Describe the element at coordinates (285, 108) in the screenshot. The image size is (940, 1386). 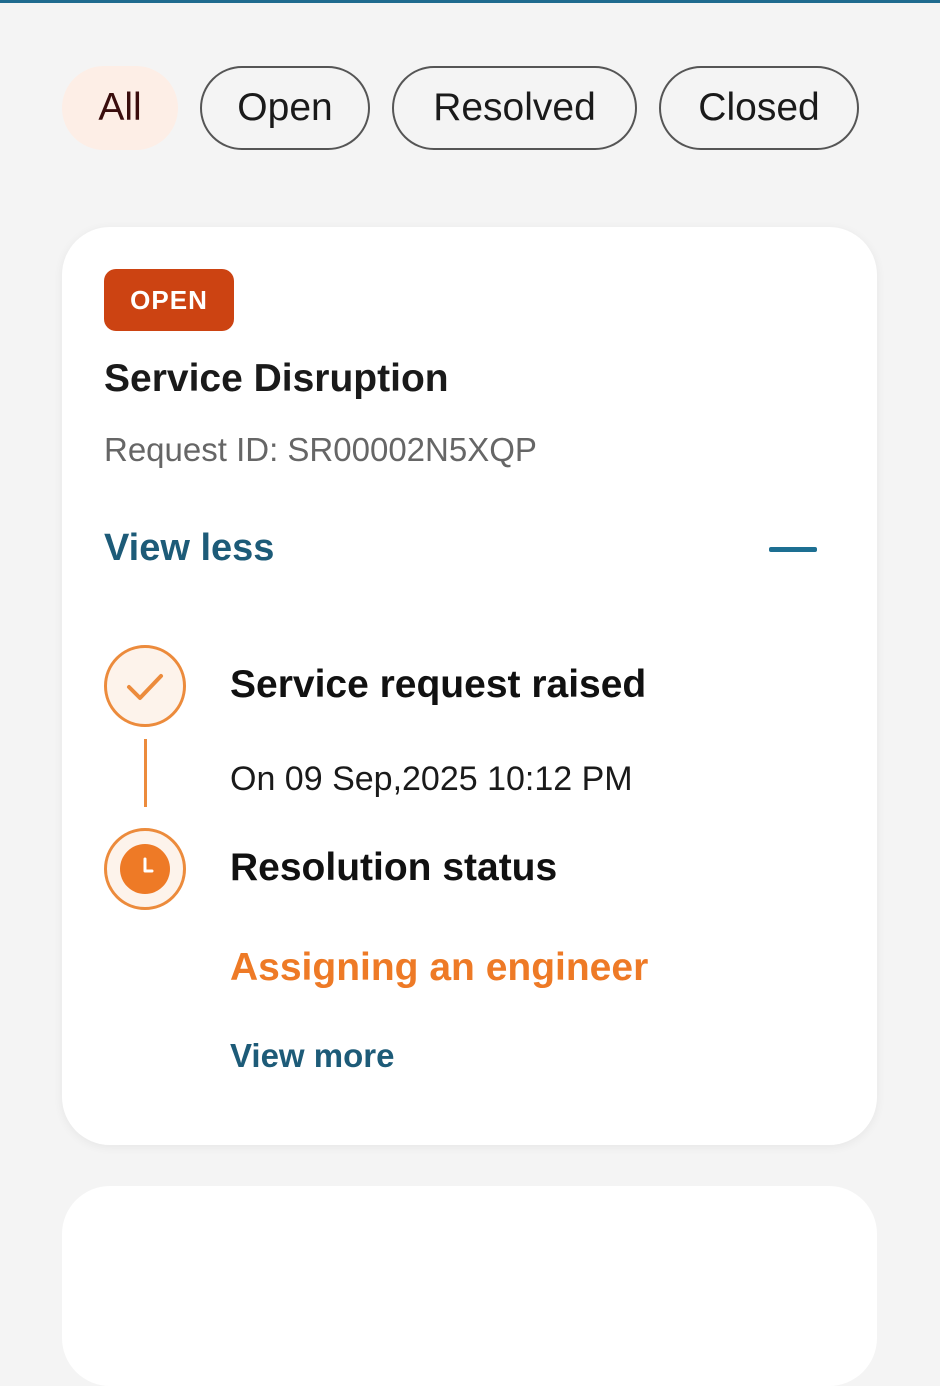
I see `filter-chip-open: Open` at that location.